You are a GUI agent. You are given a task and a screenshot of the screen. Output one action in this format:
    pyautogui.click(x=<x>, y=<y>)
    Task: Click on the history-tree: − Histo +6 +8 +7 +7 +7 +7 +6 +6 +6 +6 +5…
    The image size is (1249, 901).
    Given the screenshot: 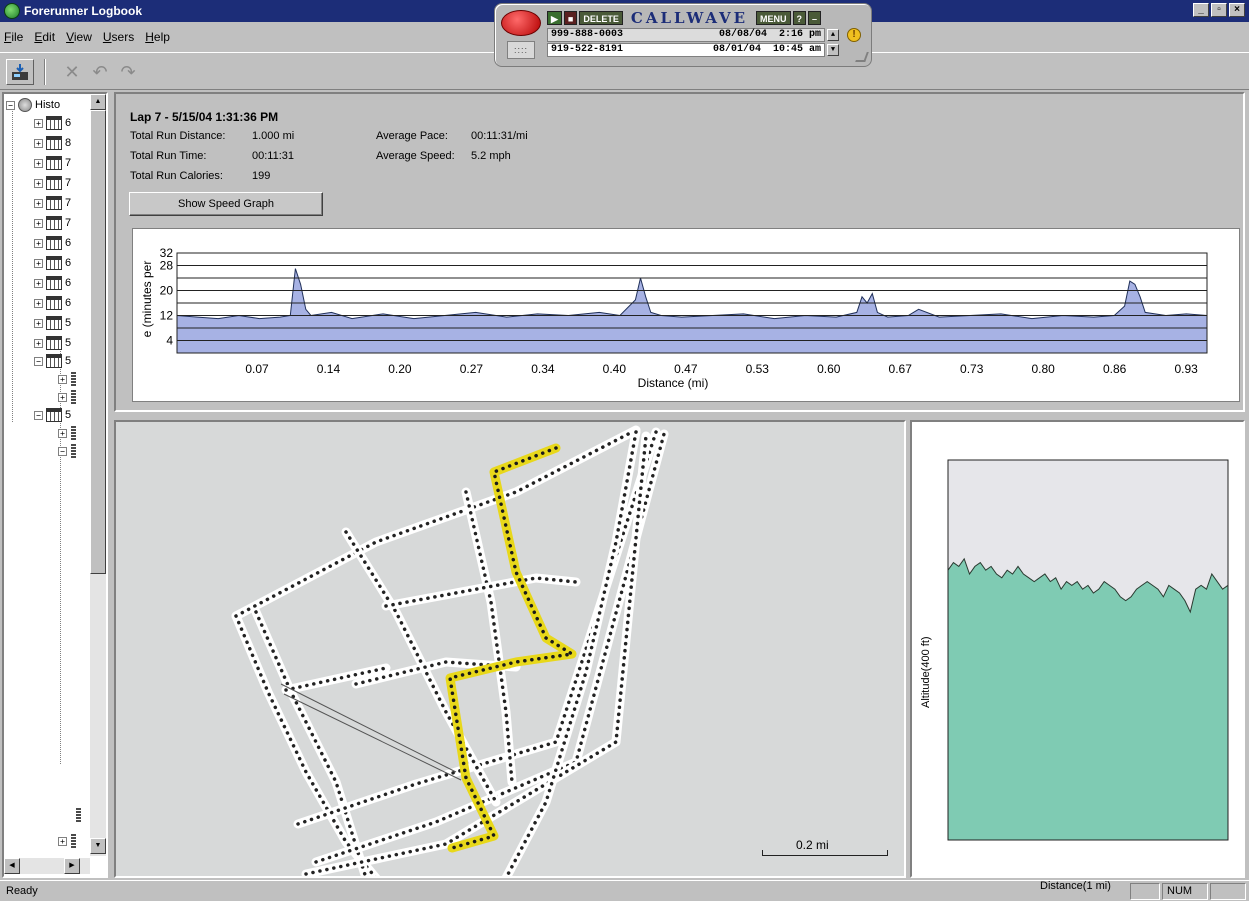 What is the action you would take?
    pyautogui.click(x=55, y=485)
    